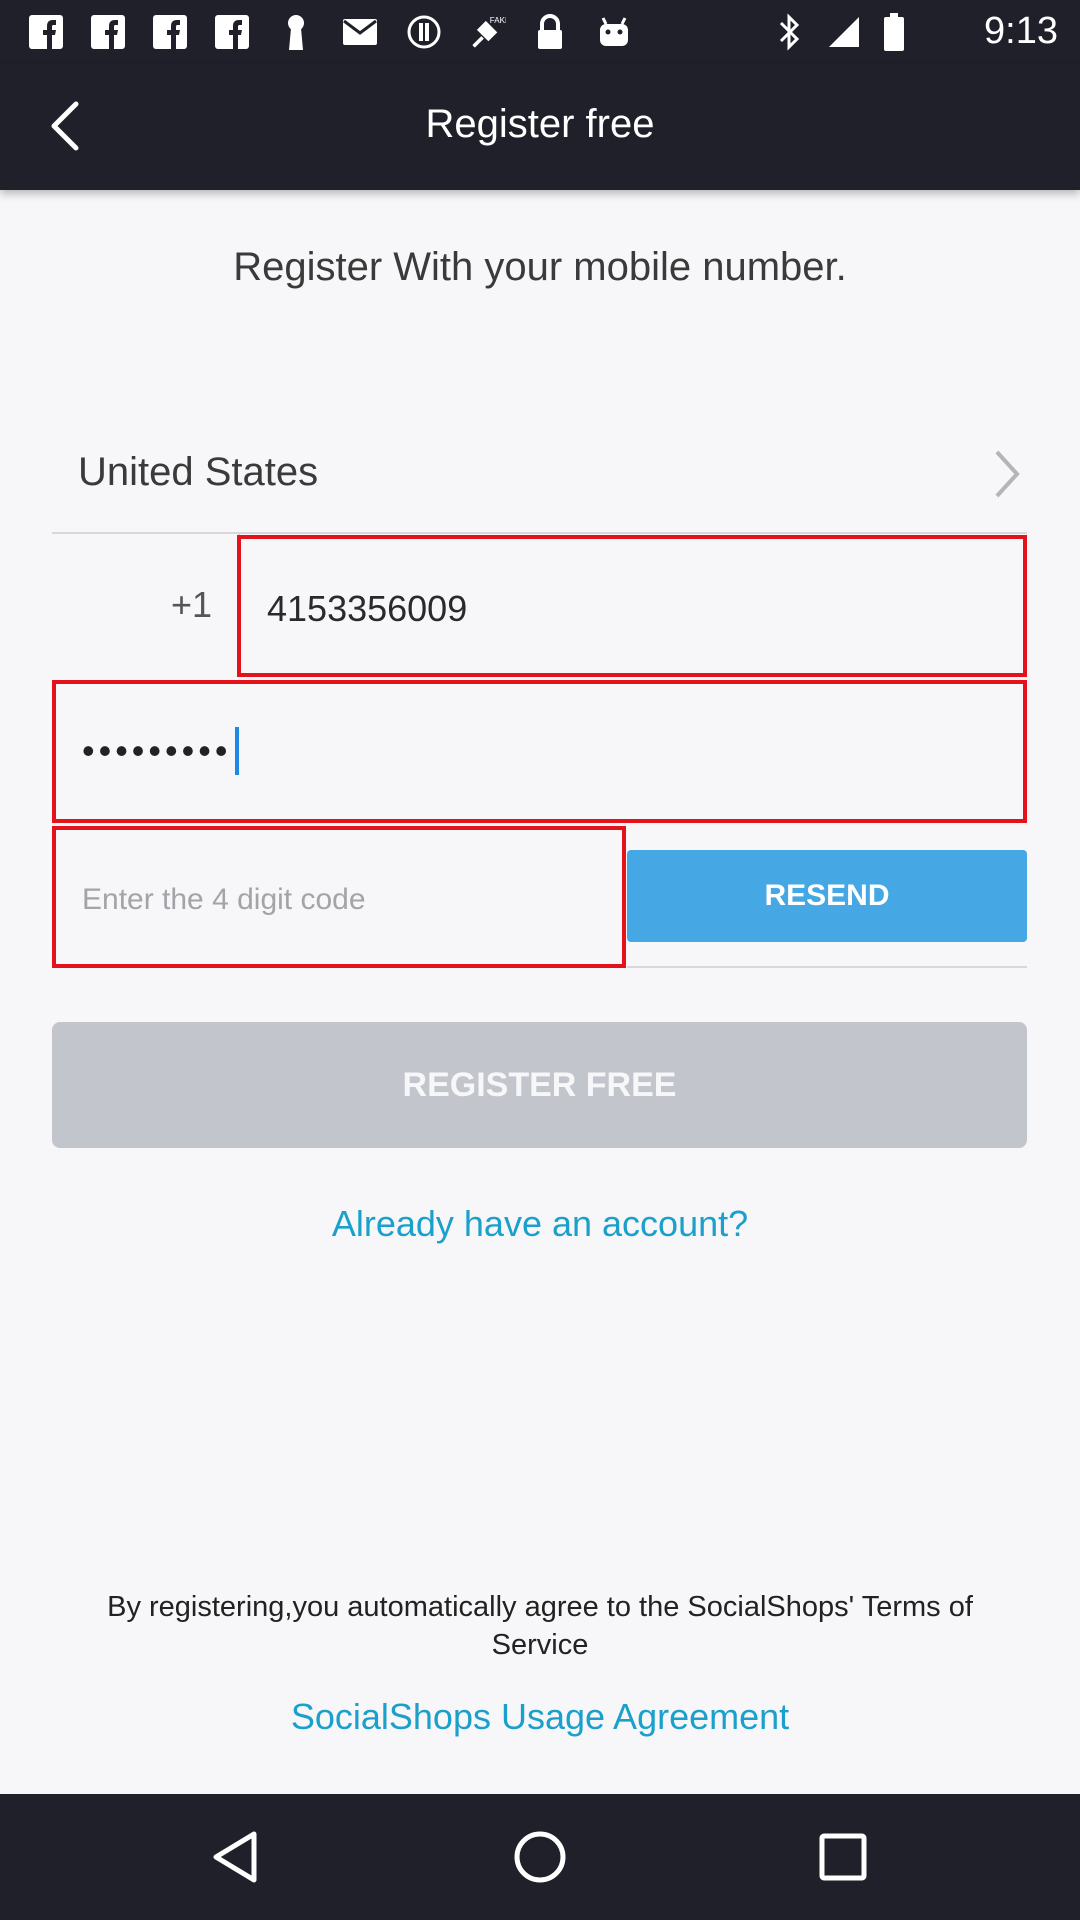 The image size is (1080, 1920). What do you see at coordinates (488, 32) in the screenshot?
I see `satellite-fake-gps-icon: FAKE` at bounding box center [488, 32].